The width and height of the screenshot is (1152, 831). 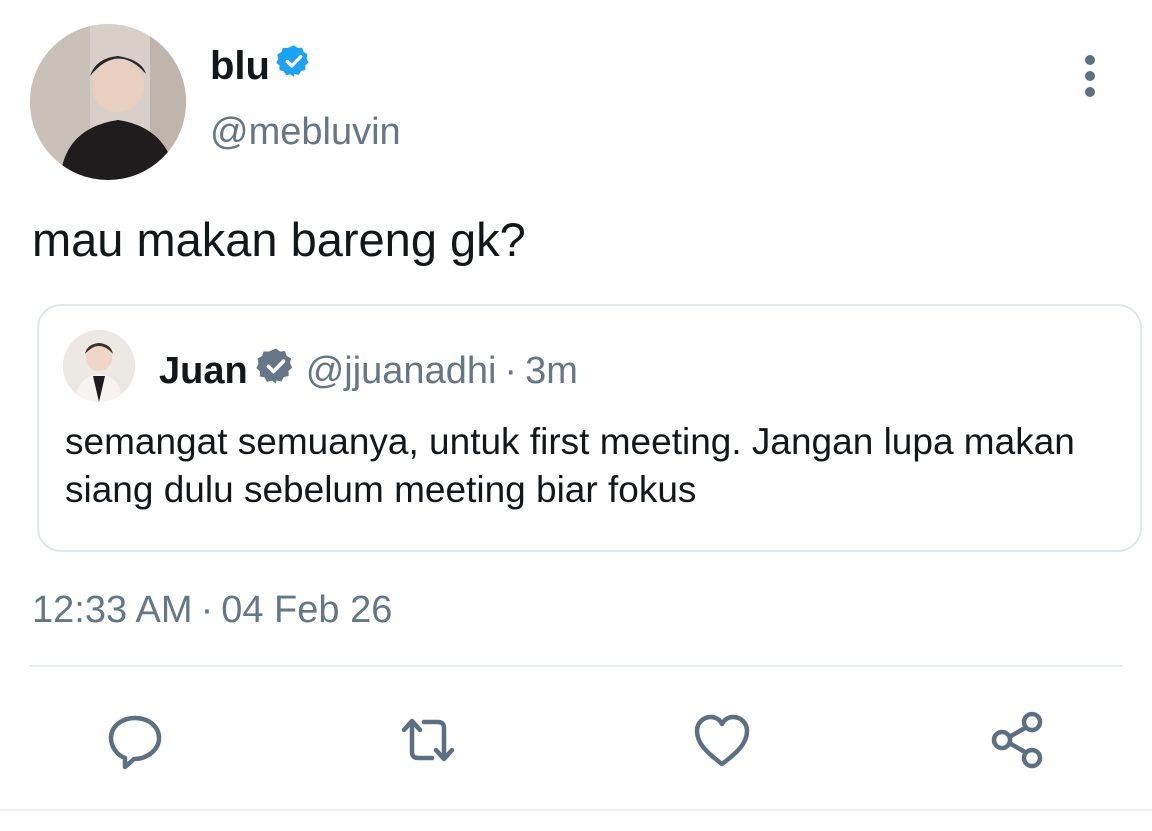 What do you see at coordinates (112, 610) in the screenshot?
I see `timestamp-time: 12:33 AM` at bounding box center [112, 610].